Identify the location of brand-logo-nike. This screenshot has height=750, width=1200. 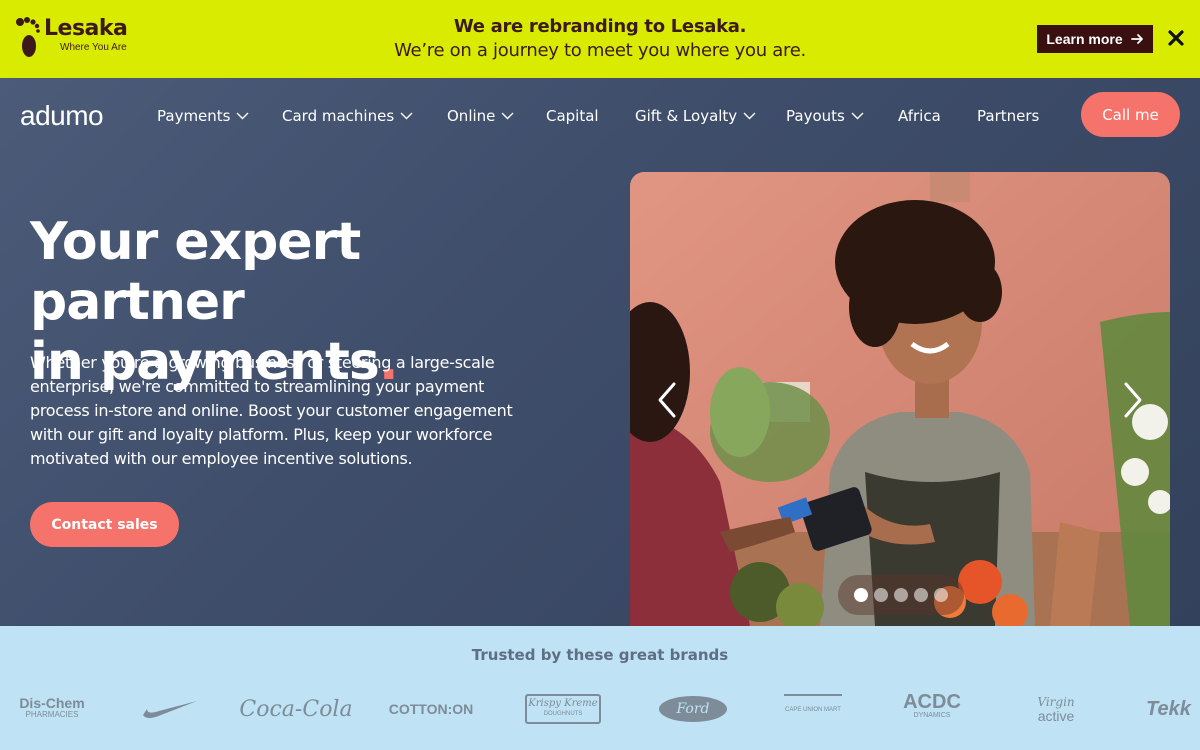
(170, 709).